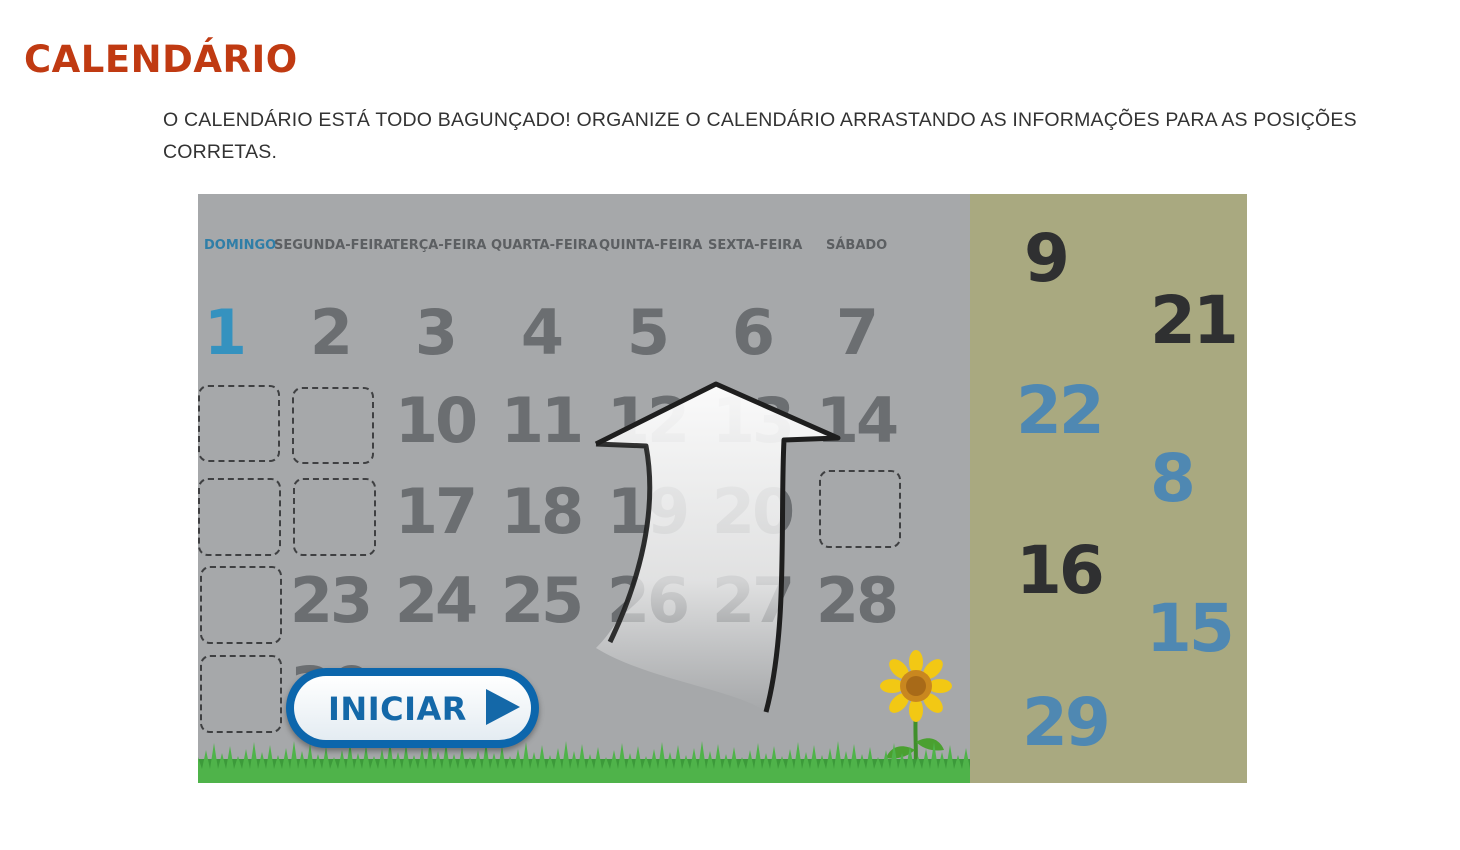  Describe the element at coordinates (717, 547) in the screenshot. I see `up-arrow-icon` at that location.